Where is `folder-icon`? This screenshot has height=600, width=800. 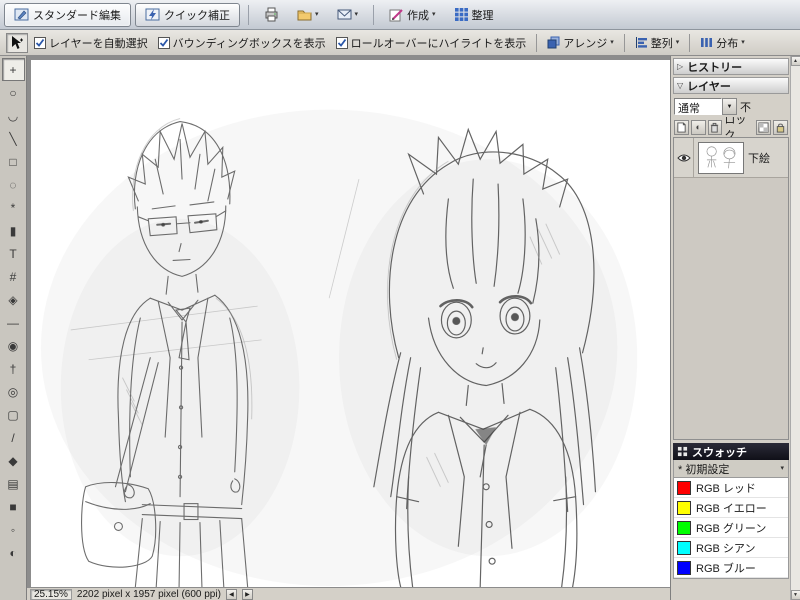 folder-icon is located at coordinates (304, 14).